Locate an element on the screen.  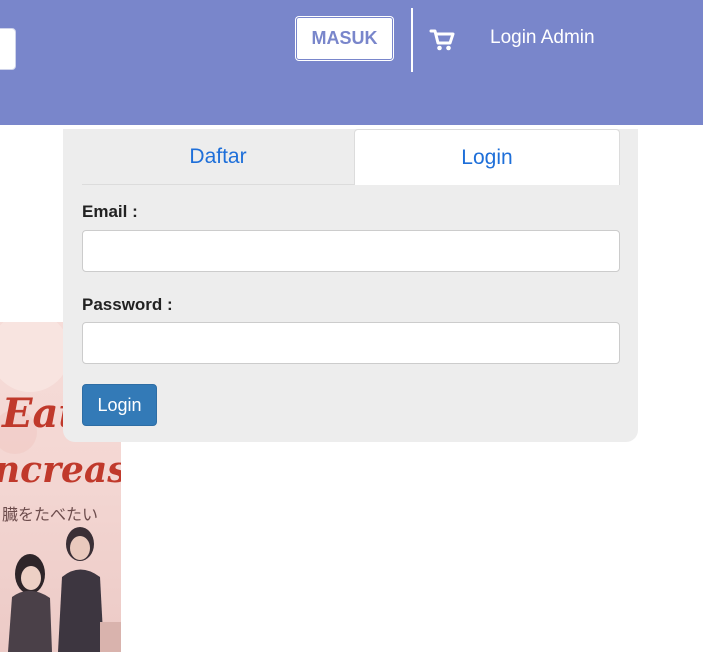
email-field is located at coordinates (351, 251).